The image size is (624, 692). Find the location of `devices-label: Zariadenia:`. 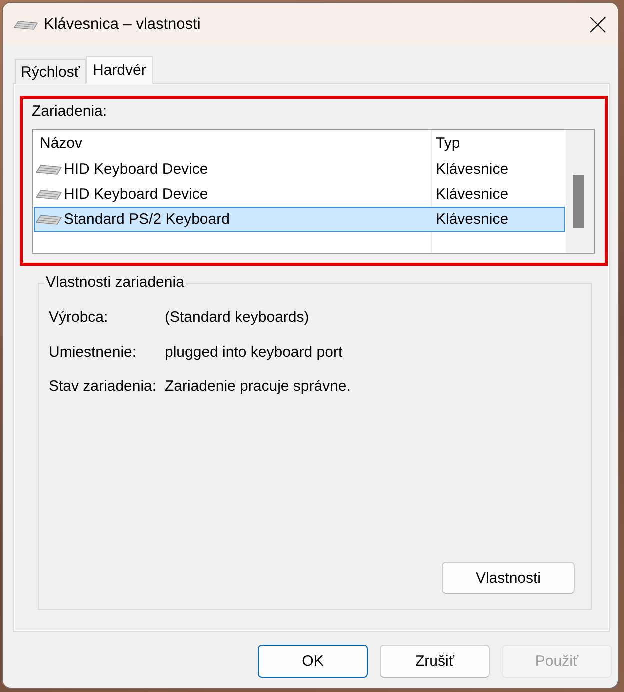

devices-label: Zariadenia: is located at coordinates (70, 112).